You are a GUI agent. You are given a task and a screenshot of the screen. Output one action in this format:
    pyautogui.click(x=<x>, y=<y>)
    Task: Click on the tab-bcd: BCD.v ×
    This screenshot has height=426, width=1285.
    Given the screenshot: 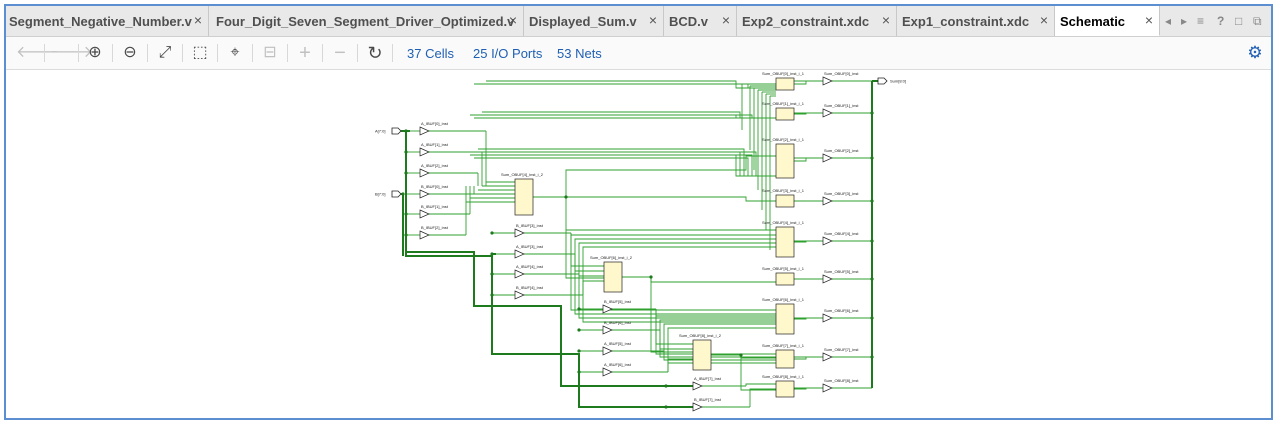 What is the action you would take?
    pyautogui.click(x=700, y=21)
    